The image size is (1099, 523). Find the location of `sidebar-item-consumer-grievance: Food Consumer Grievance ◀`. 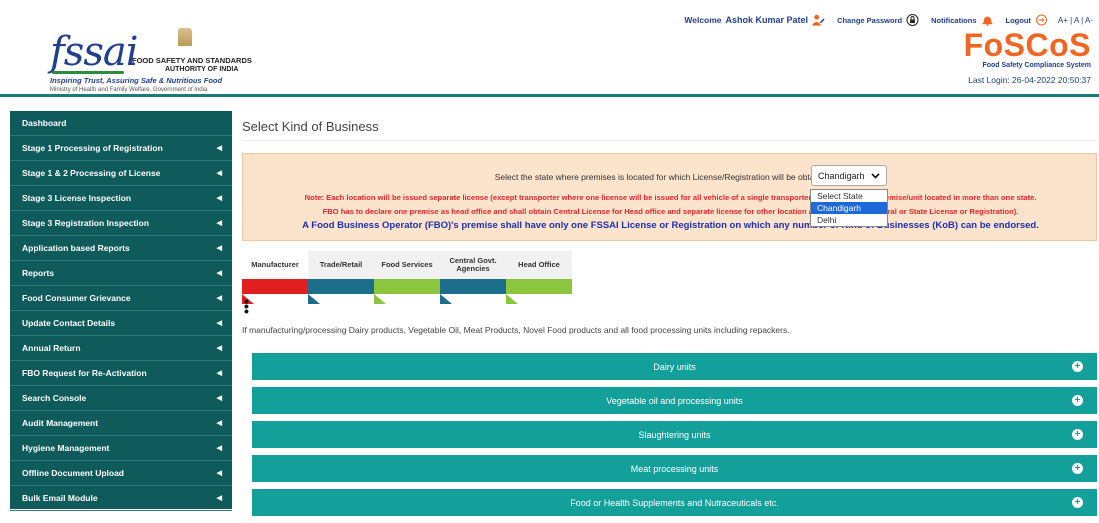

sidebar-item-consumer-grievance: Food Consumer Grievance ◀ is located at coordinates (121, 298).